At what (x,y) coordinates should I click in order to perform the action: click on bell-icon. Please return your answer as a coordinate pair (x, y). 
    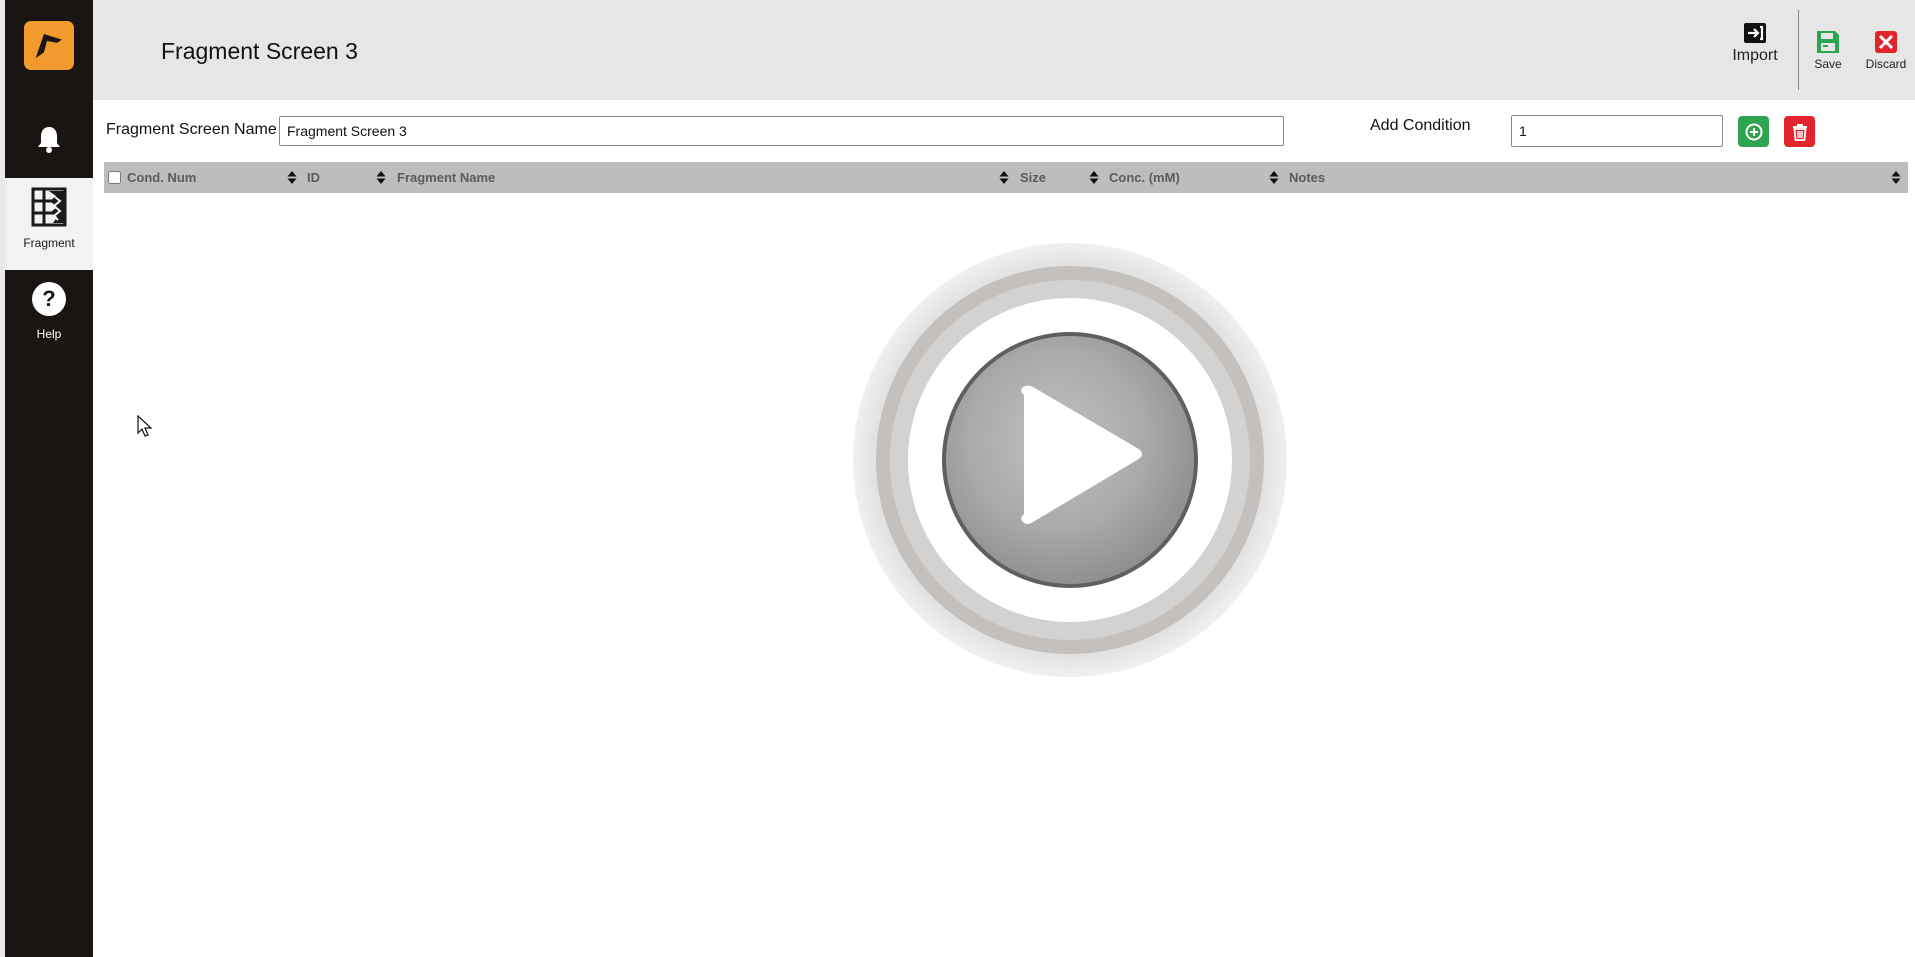
    Looking at the image, I should click on (49, 140).